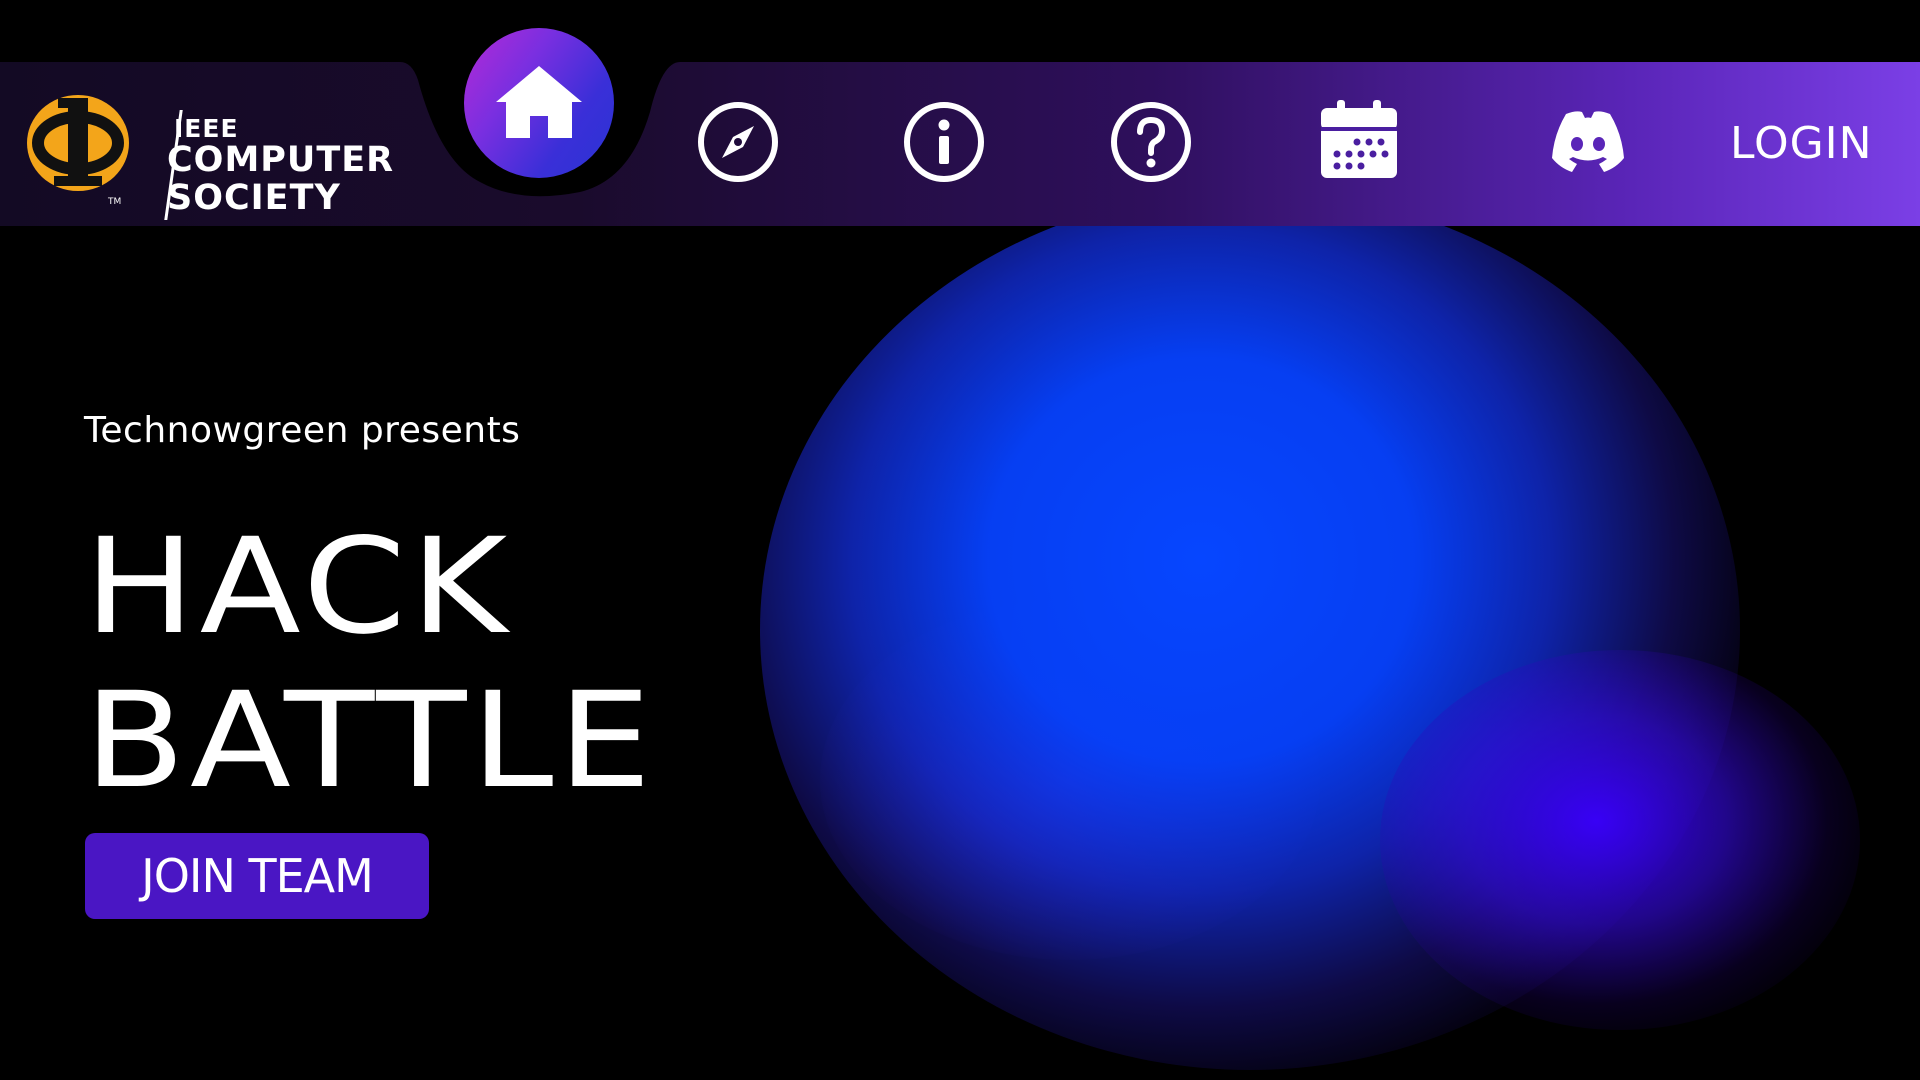 This screenshot has height=1080, width=1920. I want to click on brand-line-computer: COMPUTER, so click(281, 160).